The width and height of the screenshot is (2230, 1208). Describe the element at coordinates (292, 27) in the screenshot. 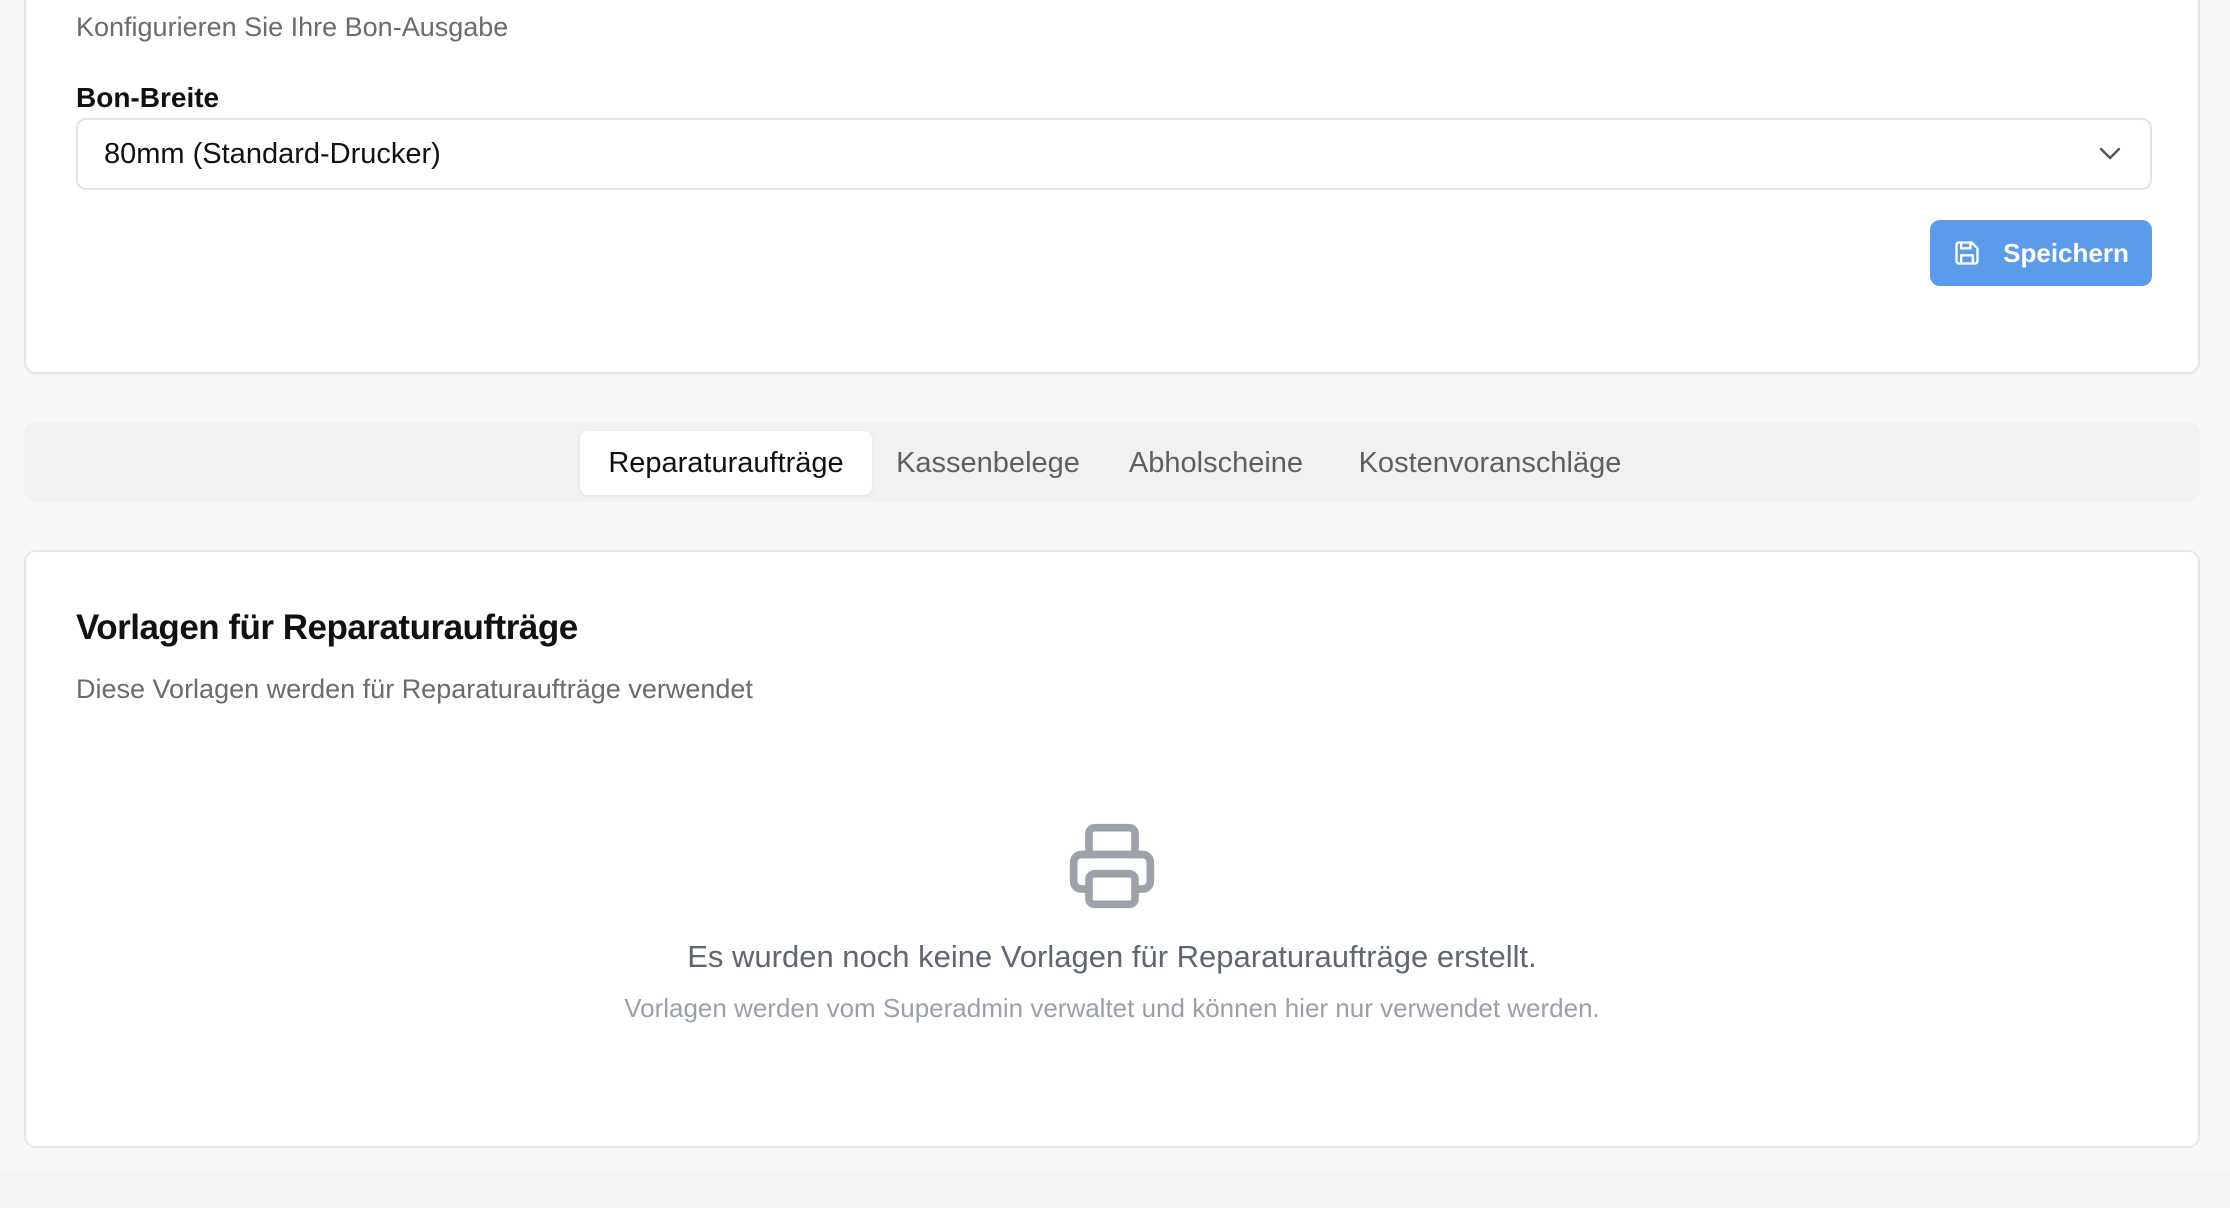

I see `settings-subtitle: Konfigurieren Sie Ihre Bon-Ausgabe` at that location.